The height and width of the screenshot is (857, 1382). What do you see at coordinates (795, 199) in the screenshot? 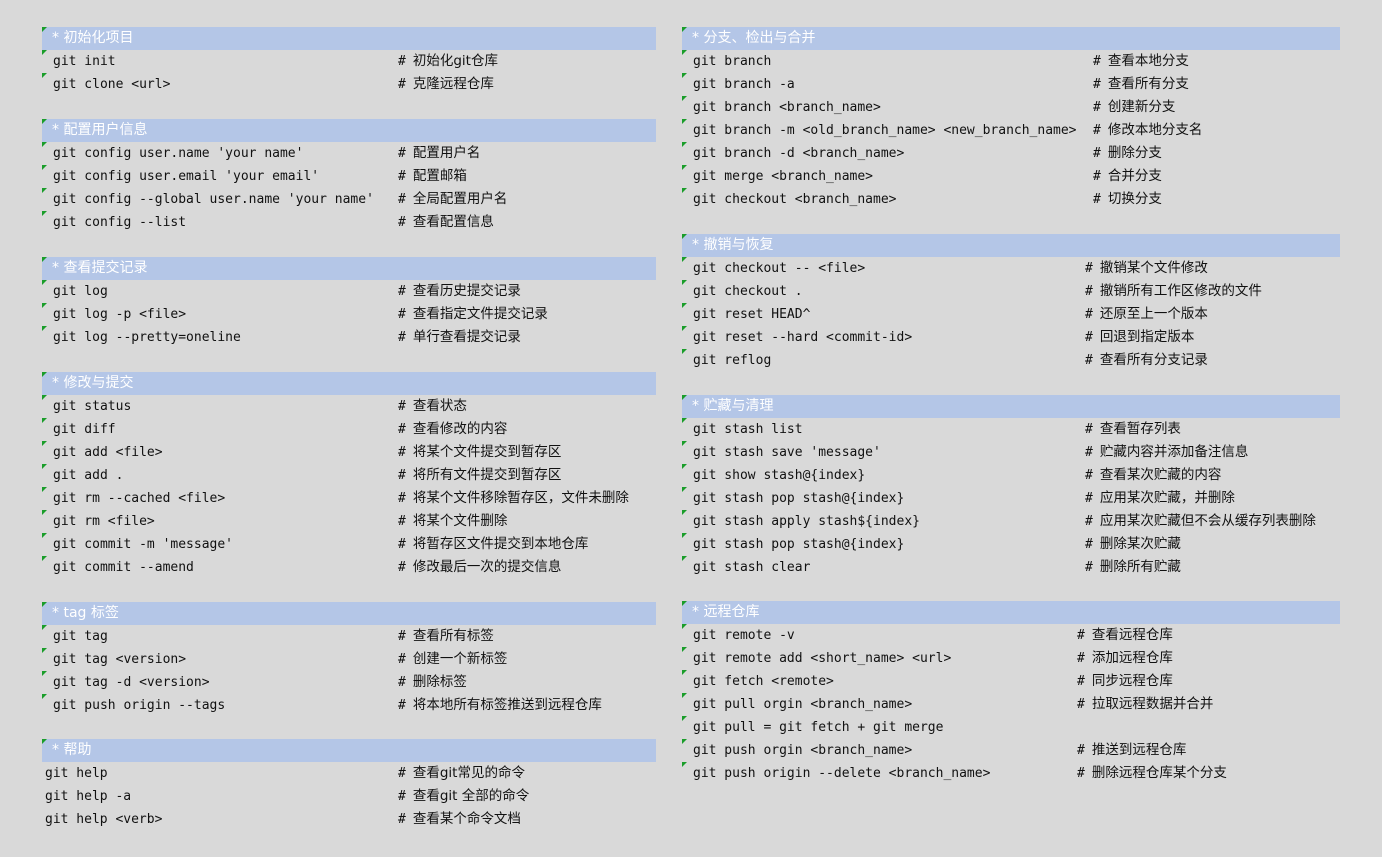
I see `command-text: git checkout <branch_name>` at bounding box center [795, 199].